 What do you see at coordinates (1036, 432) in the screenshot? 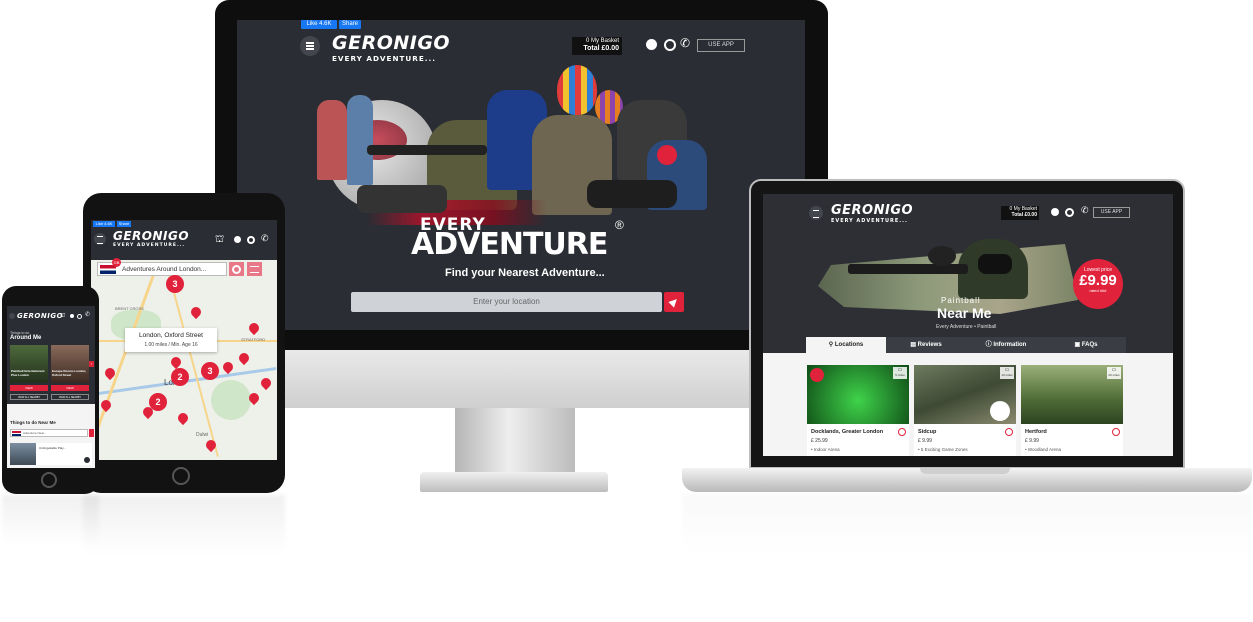
I see `card-title: Hertford` at bounding box center [1036, 432].